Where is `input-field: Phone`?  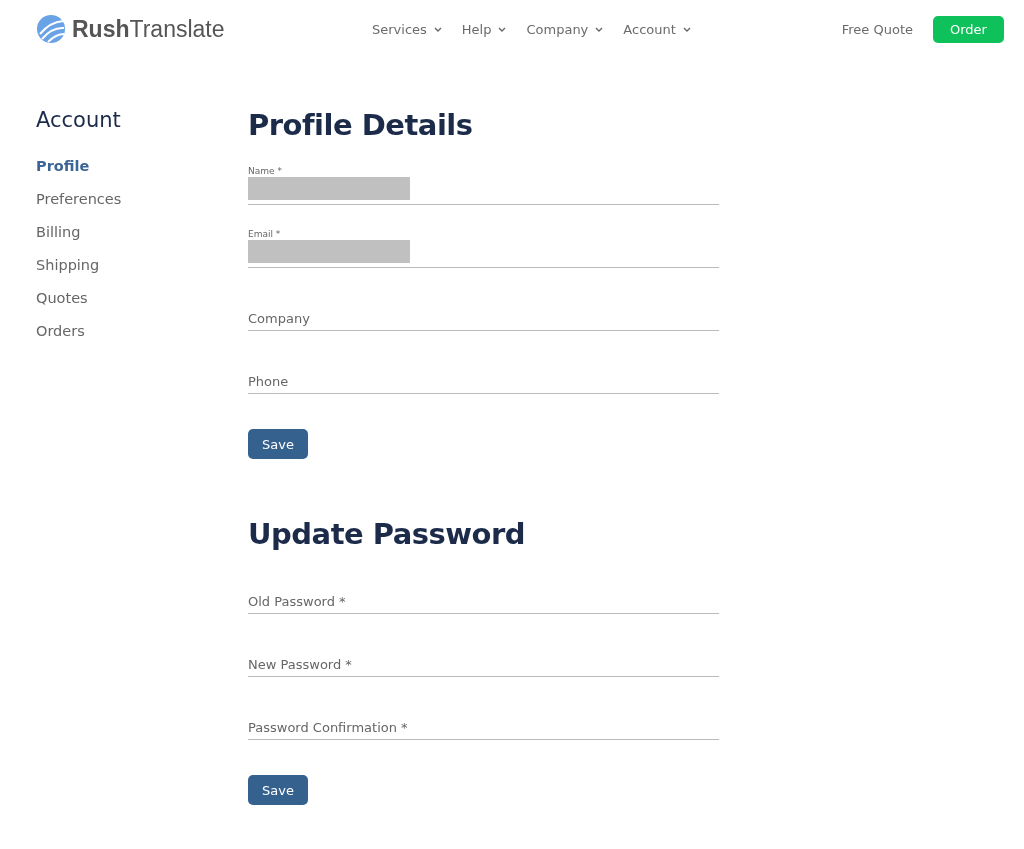 input-field: Phone is located at coordinates (483, 373).